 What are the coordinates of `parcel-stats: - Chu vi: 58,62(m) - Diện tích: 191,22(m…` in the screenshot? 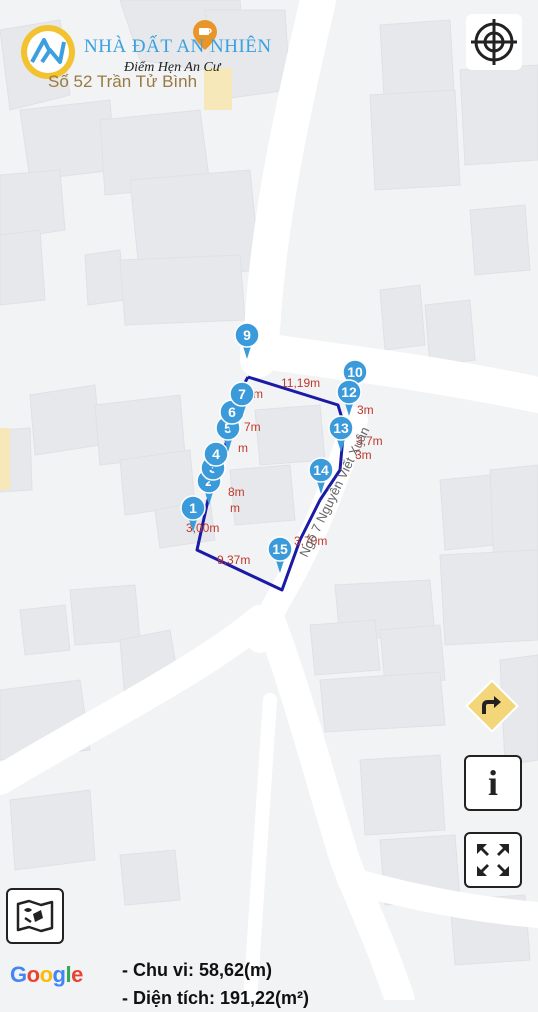 It's located at (215, 984).